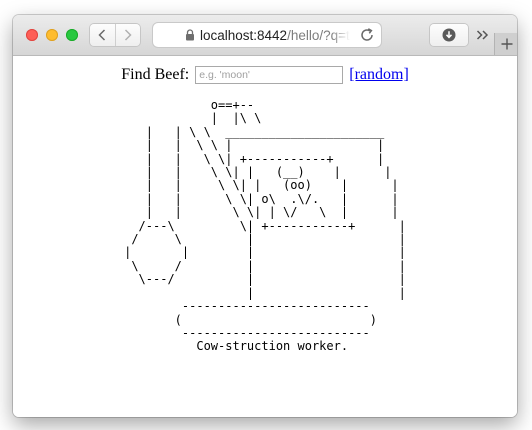  Describe the element at coordinates (379, 75) in the screenshot. I see `random-link: [random]` at that location.